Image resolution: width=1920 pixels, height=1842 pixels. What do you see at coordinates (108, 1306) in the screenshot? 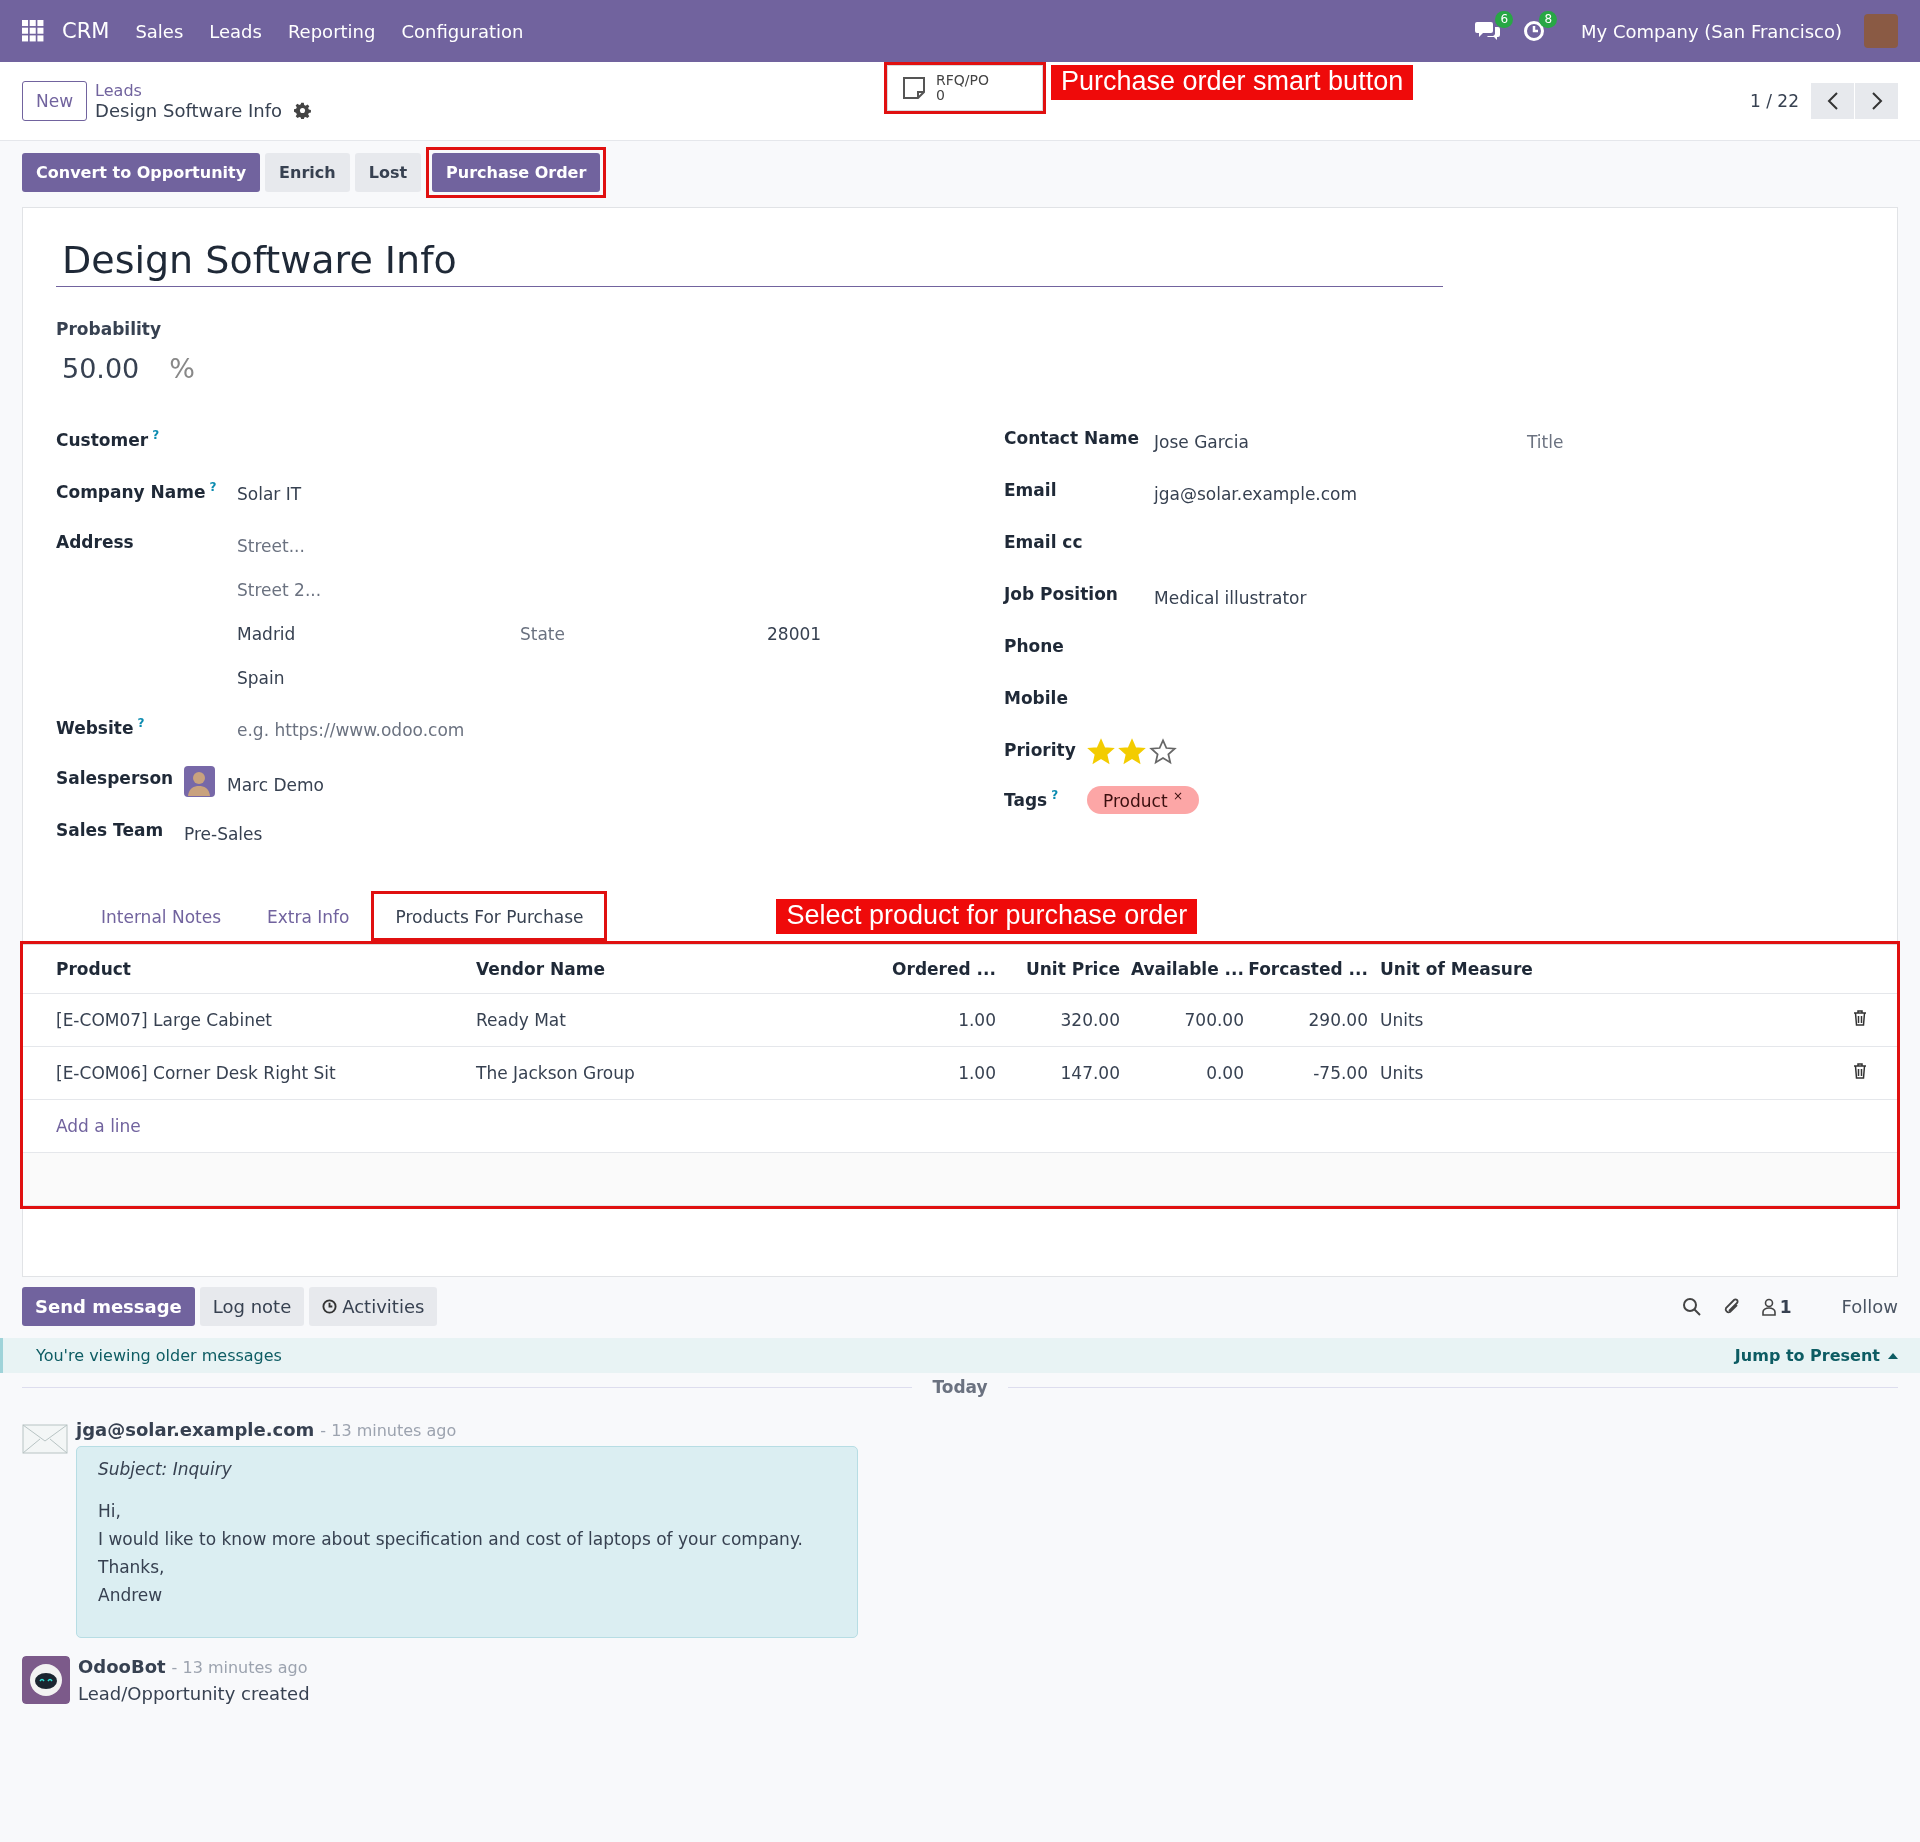
I see `chatter-button: Send message` at bounding box center [108, 1306].